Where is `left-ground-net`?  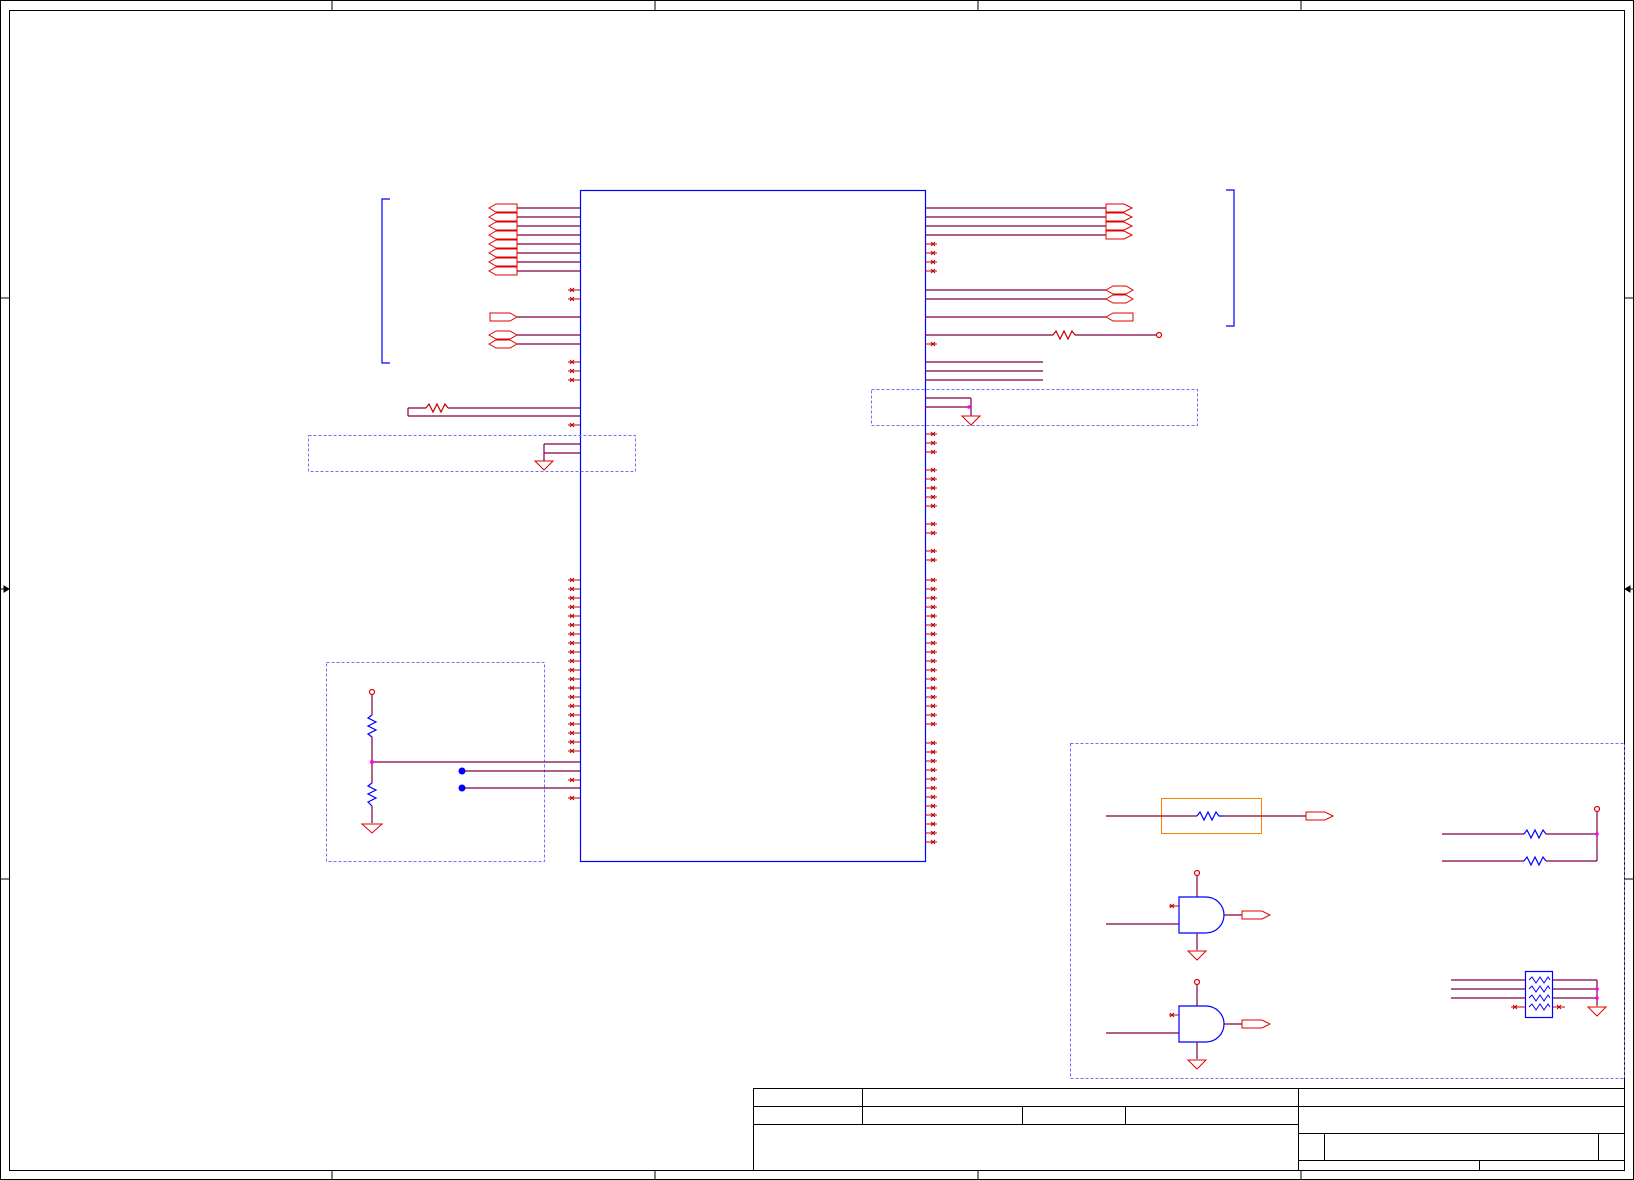
left-ground-net is located at coordinates (561, 452).